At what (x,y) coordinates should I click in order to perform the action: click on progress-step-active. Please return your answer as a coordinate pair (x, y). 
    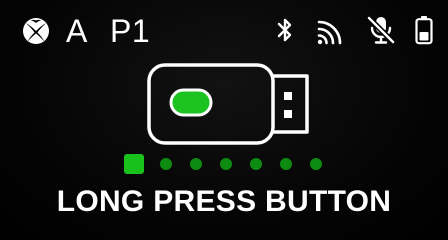
    Looking at the image, I should click on (134, 164).